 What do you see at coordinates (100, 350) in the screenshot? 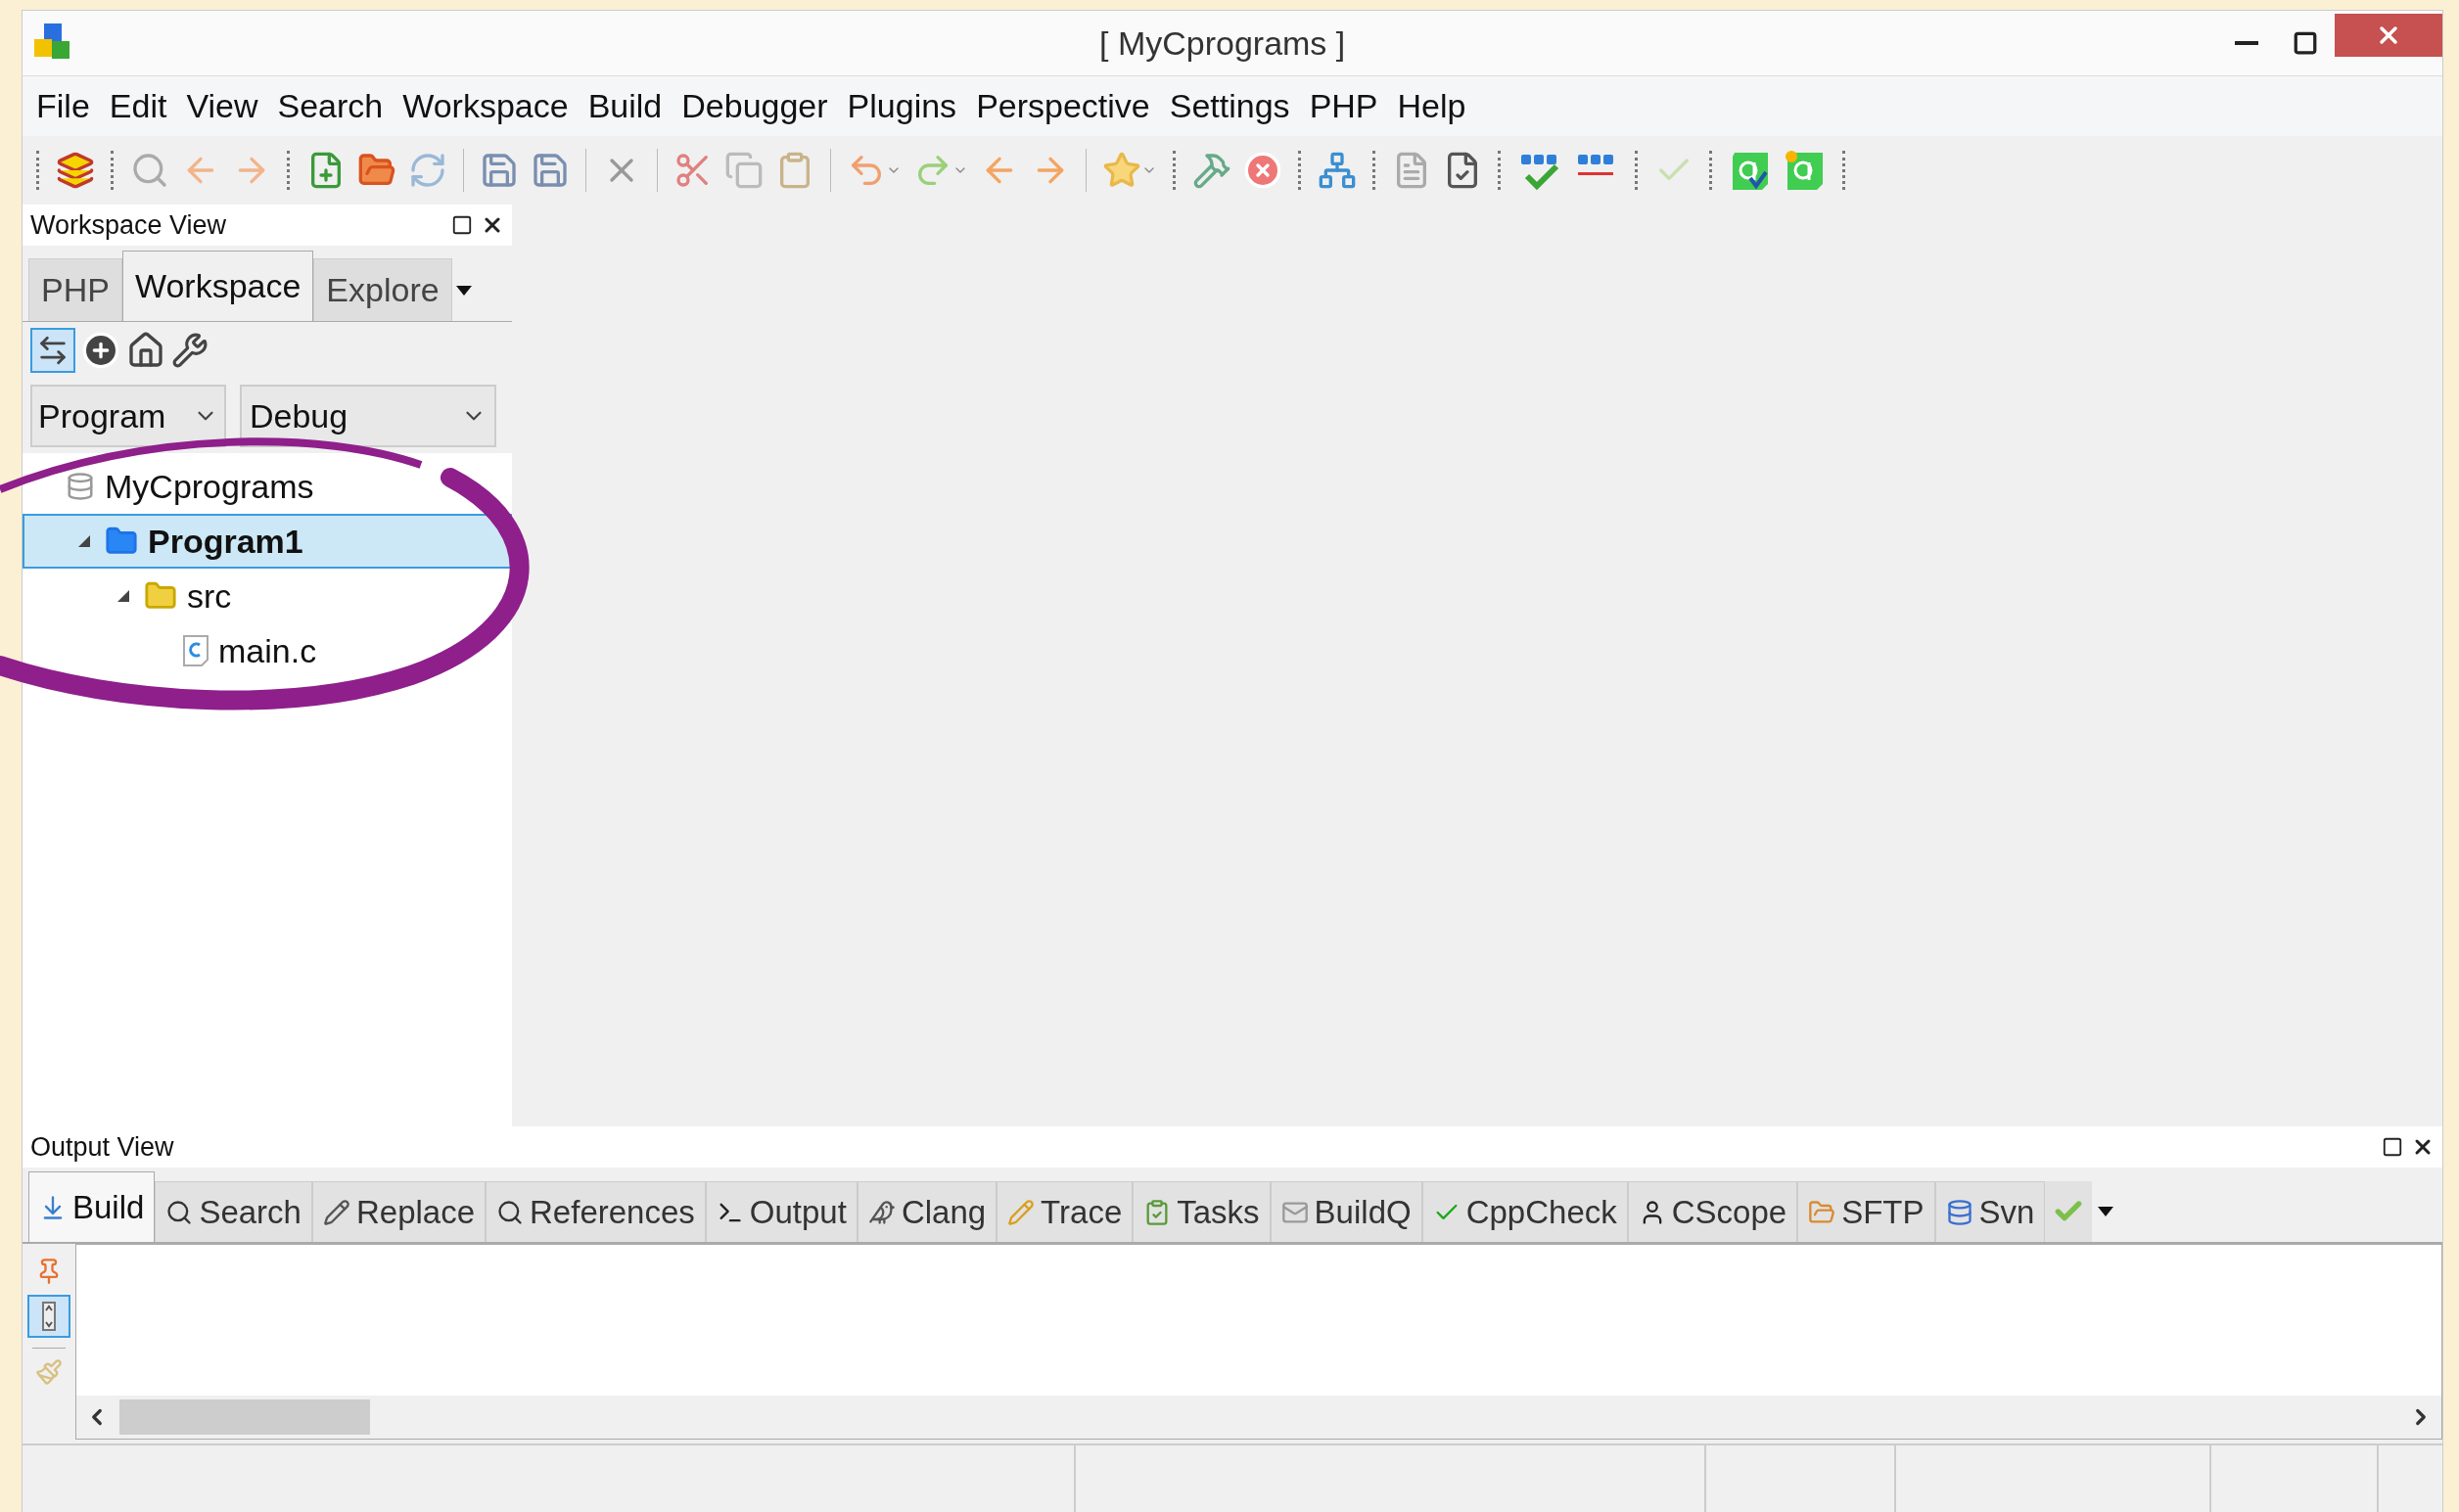
I see `add-circle-icon` at bounding box center [100, 350].